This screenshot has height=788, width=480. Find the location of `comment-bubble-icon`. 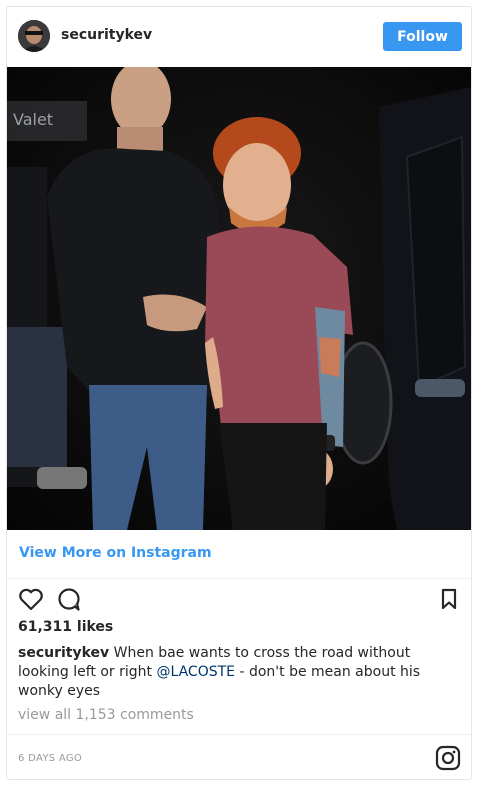

comment-bubble-icon is located at coordinates (69, 599).